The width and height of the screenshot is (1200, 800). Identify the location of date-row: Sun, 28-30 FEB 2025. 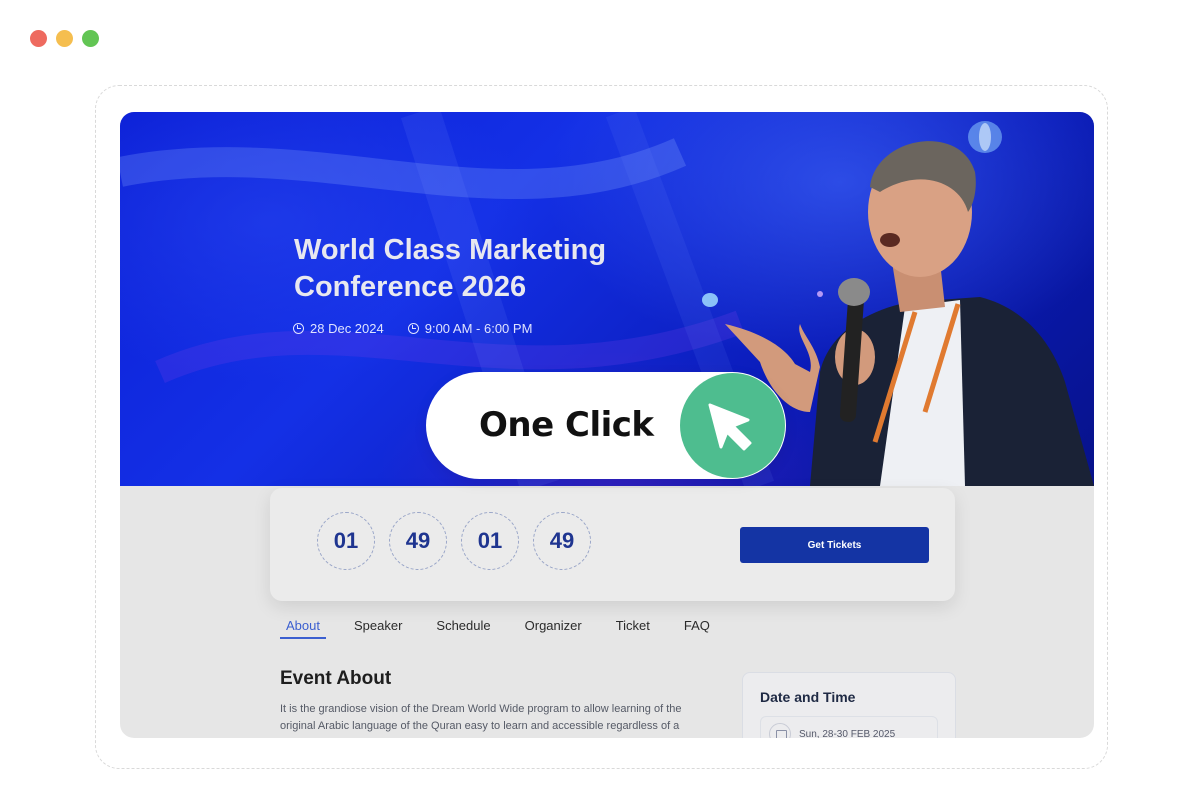
(849, 727).